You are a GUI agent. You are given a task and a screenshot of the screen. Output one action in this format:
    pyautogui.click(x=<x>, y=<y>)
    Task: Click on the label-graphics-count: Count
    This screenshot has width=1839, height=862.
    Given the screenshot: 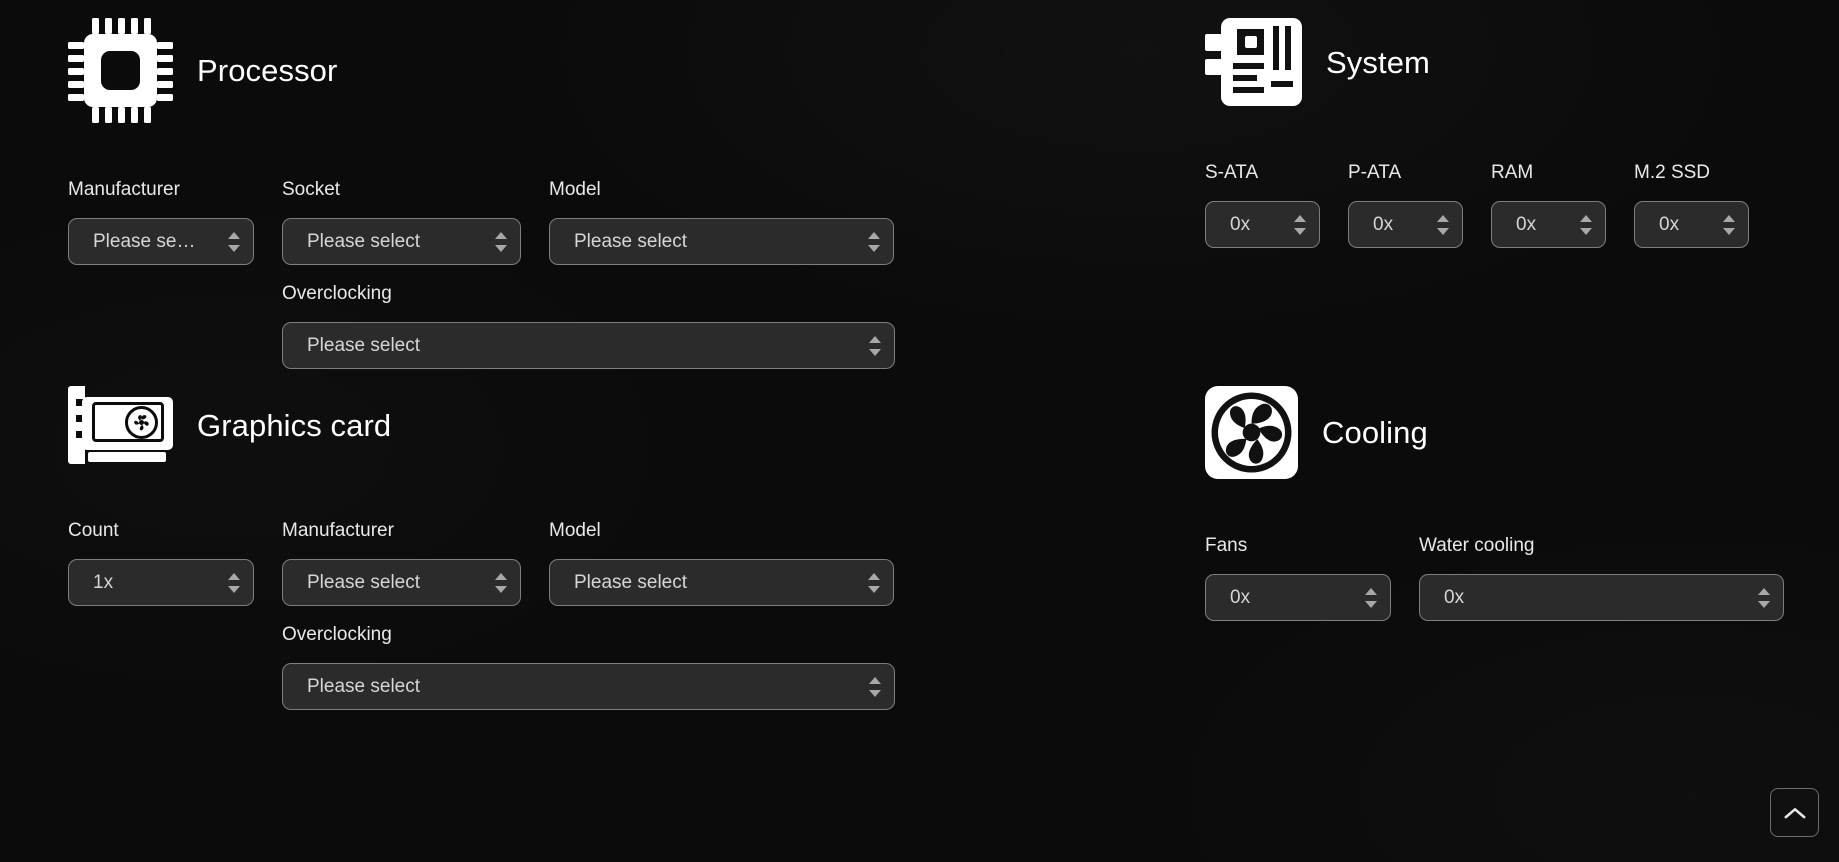 What is the action you would take?
    pyautogui.click(x=93, y=530)
    